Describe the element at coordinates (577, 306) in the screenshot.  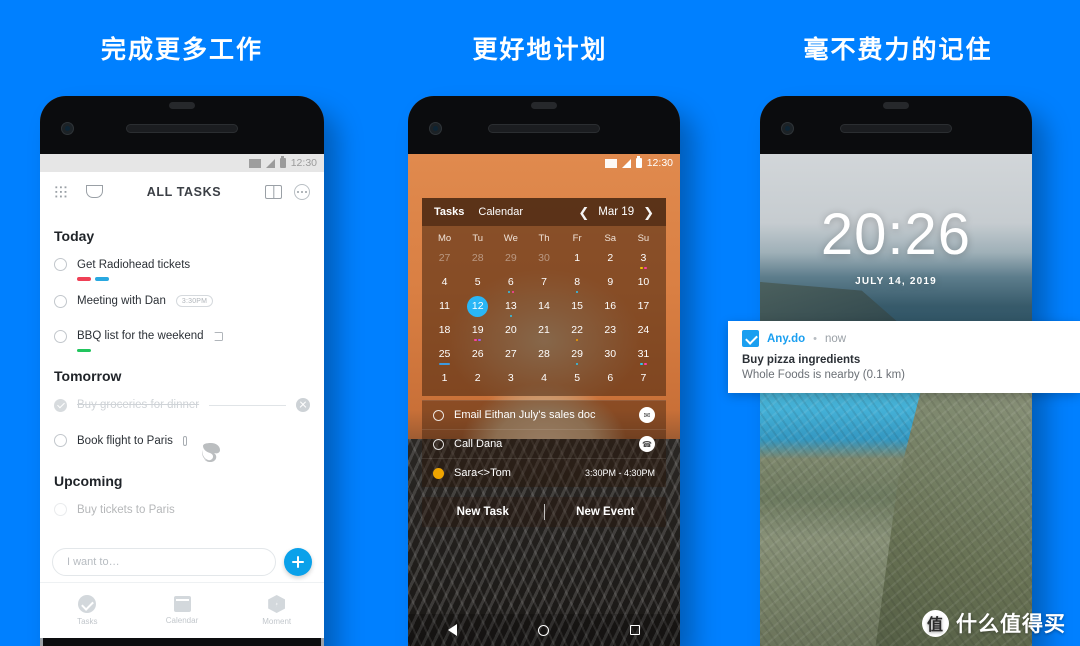
I see `calendar-day: 15` at that location.